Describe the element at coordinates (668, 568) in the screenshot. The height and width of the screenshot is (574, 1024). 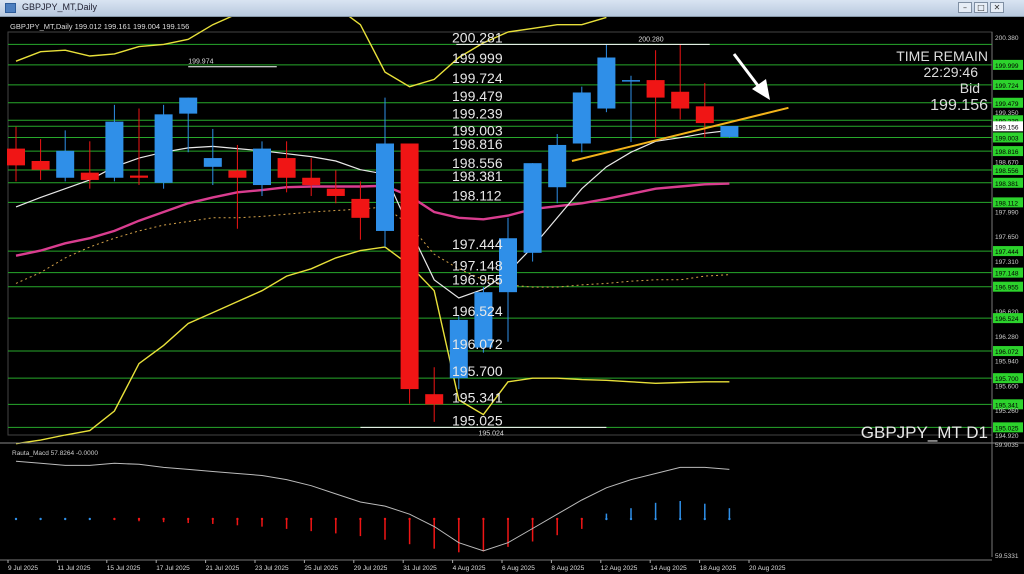
I see `date-label: 14 Aug 2025` at that location.